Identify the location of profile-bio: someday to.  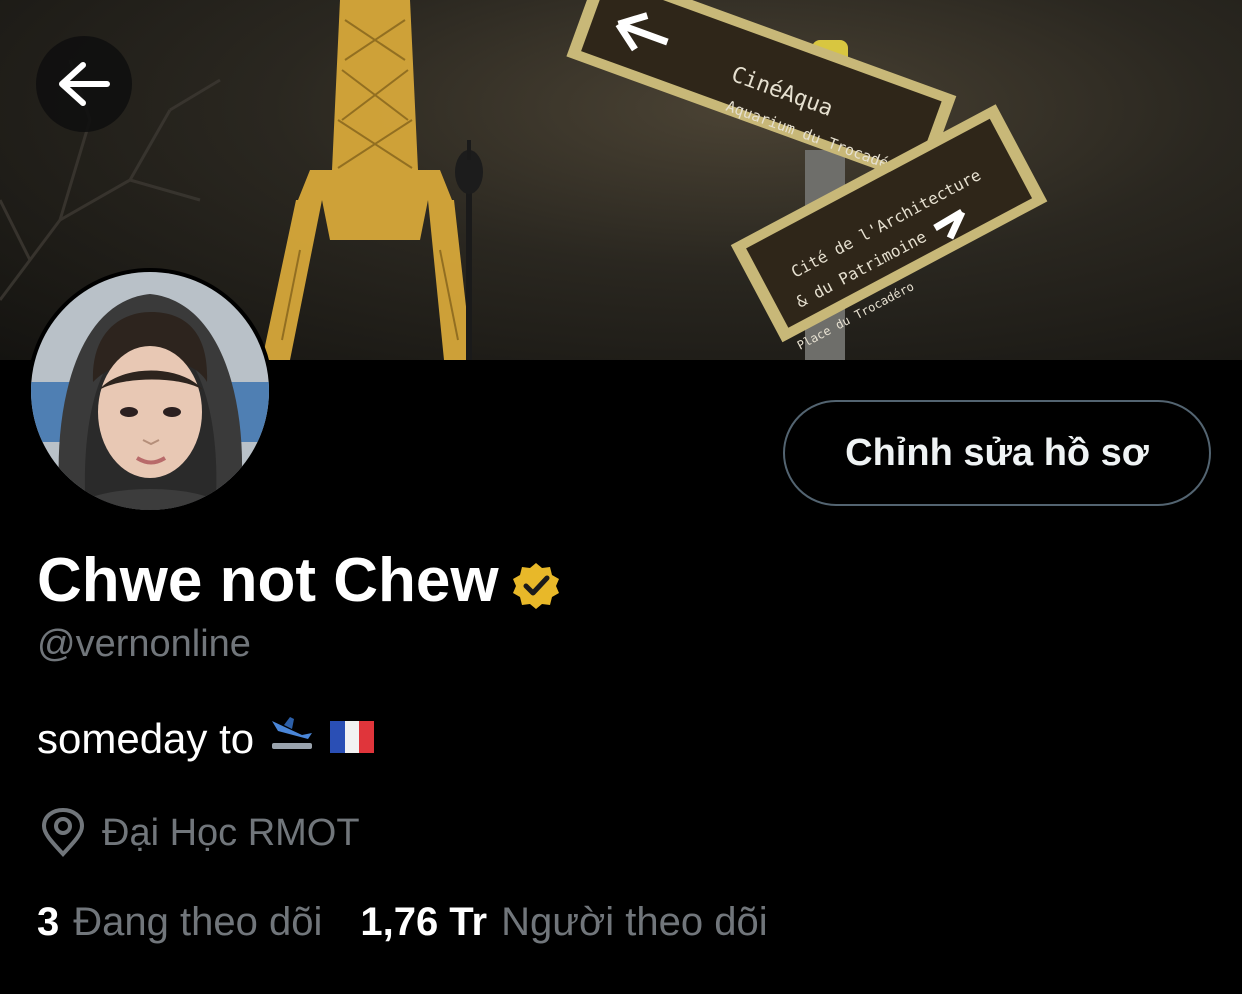
(206, 738).